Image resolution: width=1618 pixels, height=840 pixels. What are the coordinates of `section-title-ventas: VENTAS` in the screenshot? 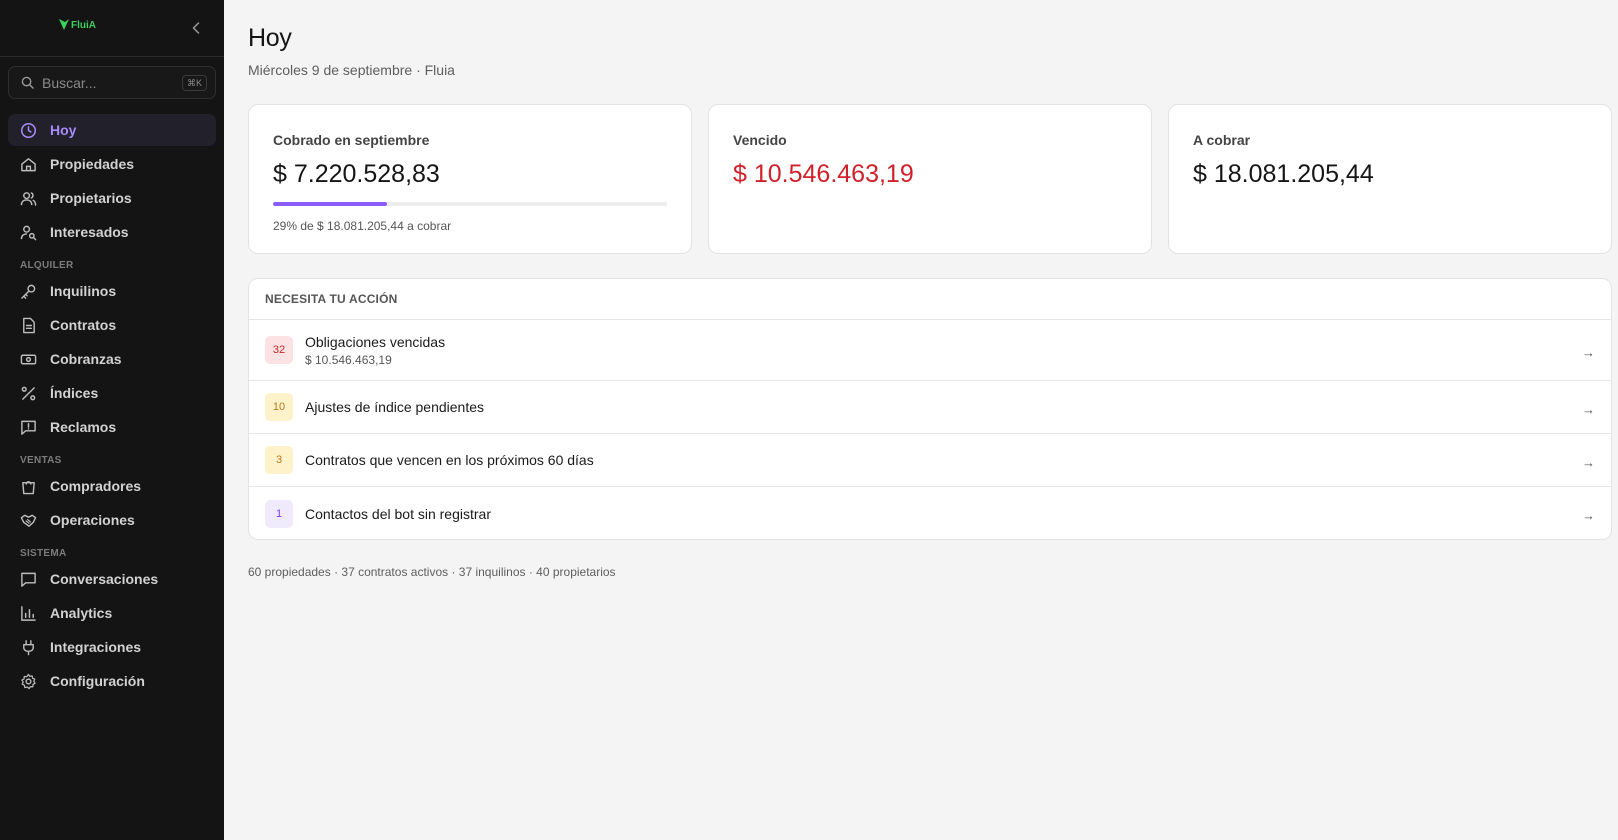 It's located at (41, 460).